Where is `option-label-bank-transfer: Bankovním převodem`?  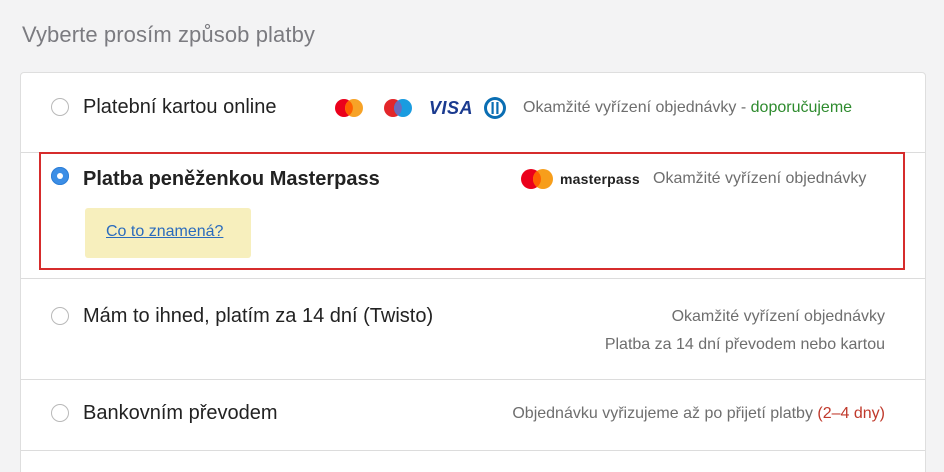
option-label-bank-transfer: Bankovním převodem is located at coordinates (180, 413).